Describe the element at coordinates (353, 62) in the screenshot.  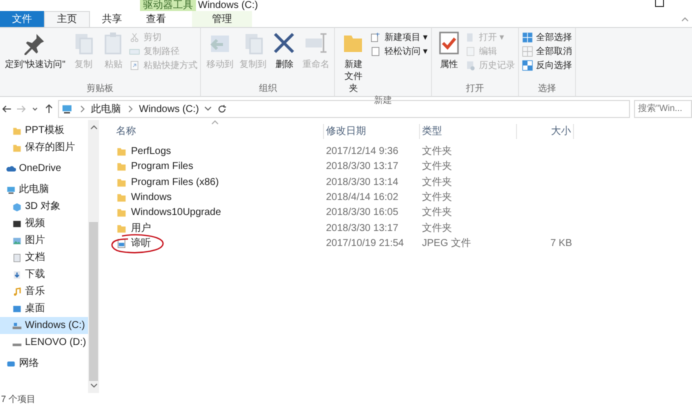
I see `ribbon-button: 新建文件夹` at that location.